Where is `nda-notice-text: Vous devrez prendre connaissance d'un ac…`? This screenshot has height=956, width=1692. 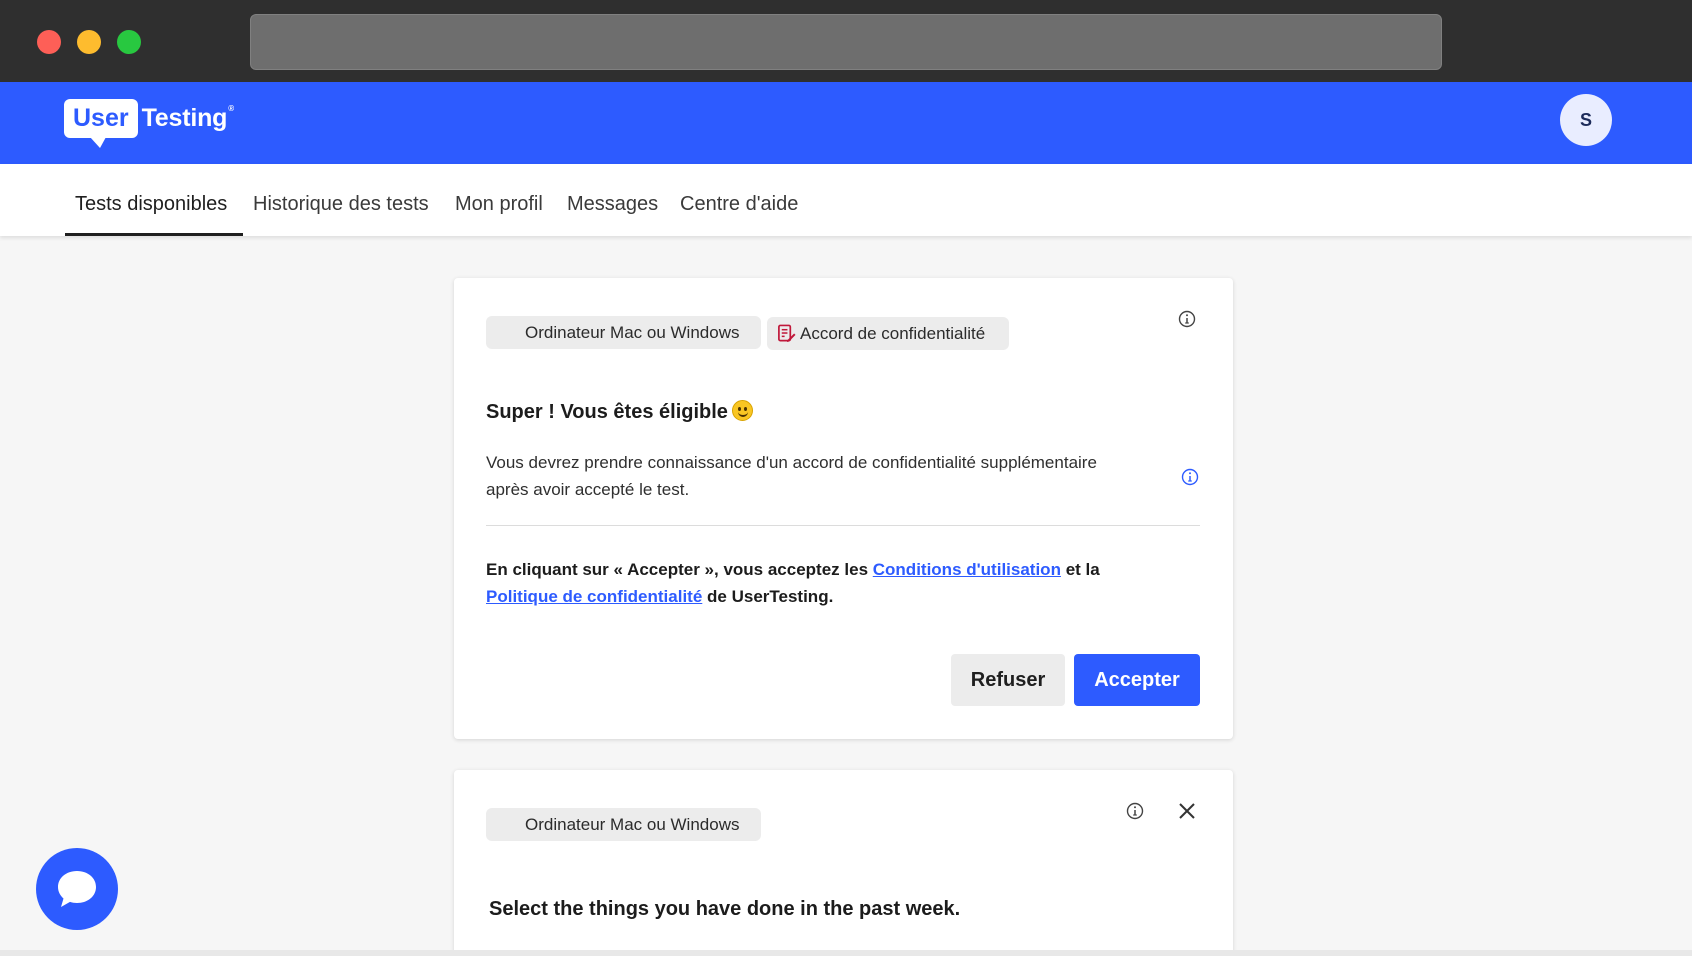
nda-notice-text: Vous devrez prendre connaissance d'un ac… is located at coordinates (791, 476).